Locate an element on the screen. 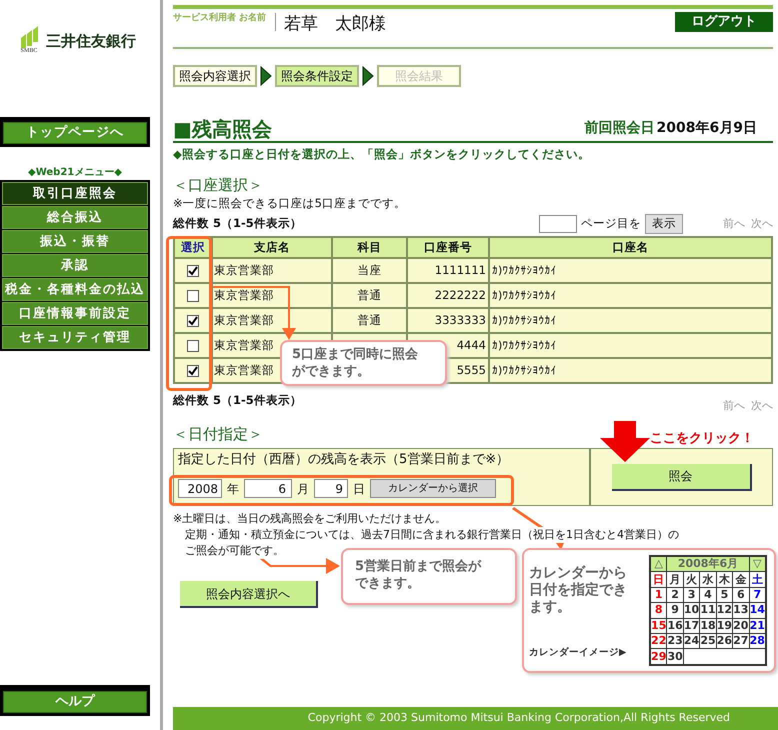 Image resolution: width=778 pixels, height=730 pixels. calendar-day: 23 is located at coordinates (675, 641).